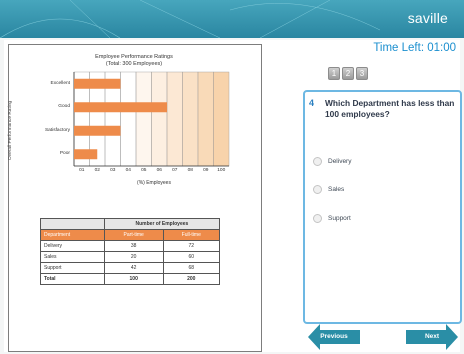  I want to click on question-number: 4, so click(312, 103).